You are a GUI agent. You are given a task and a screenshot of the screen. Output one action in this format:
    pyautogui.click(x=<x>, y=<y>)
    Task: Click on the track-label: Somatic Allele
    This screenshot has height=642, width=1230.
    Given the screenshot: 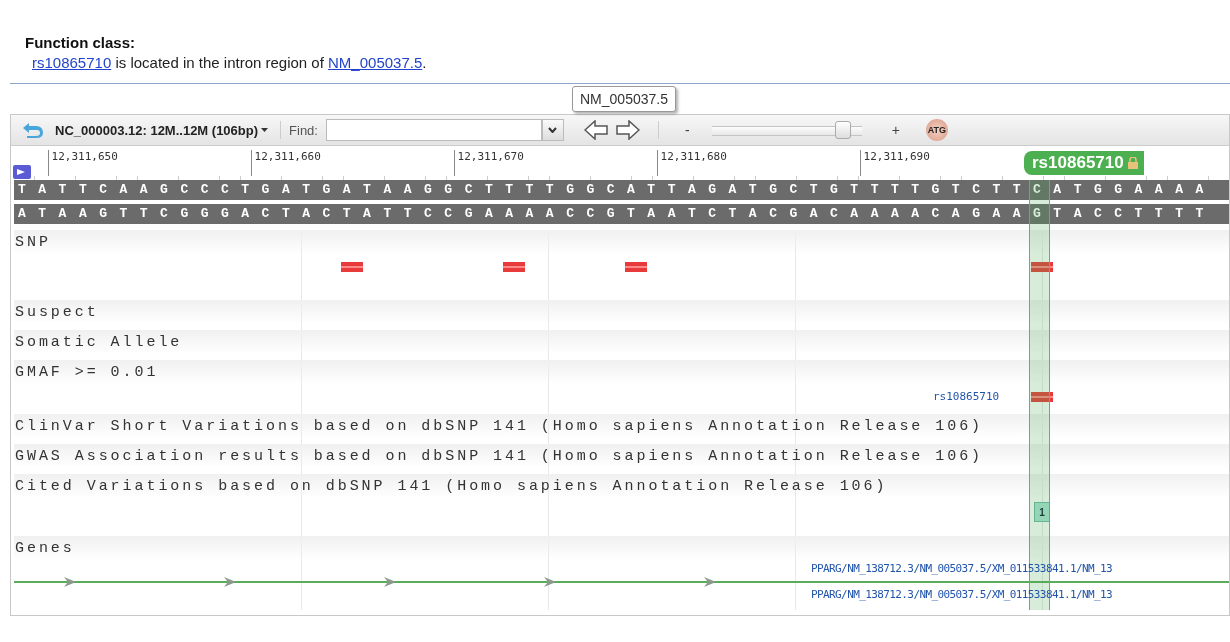 What is the action you would take?
    pyautogui.click(x=98, y=342)
    